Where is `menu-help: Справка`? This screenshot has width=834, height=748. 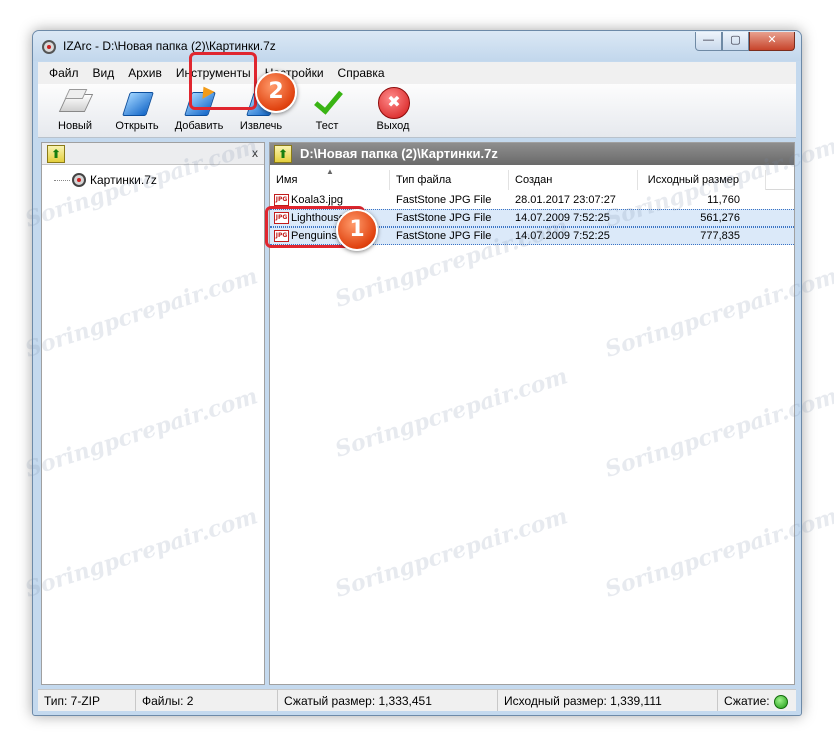 menu-help: Справка is located at coordinates (361, 73).